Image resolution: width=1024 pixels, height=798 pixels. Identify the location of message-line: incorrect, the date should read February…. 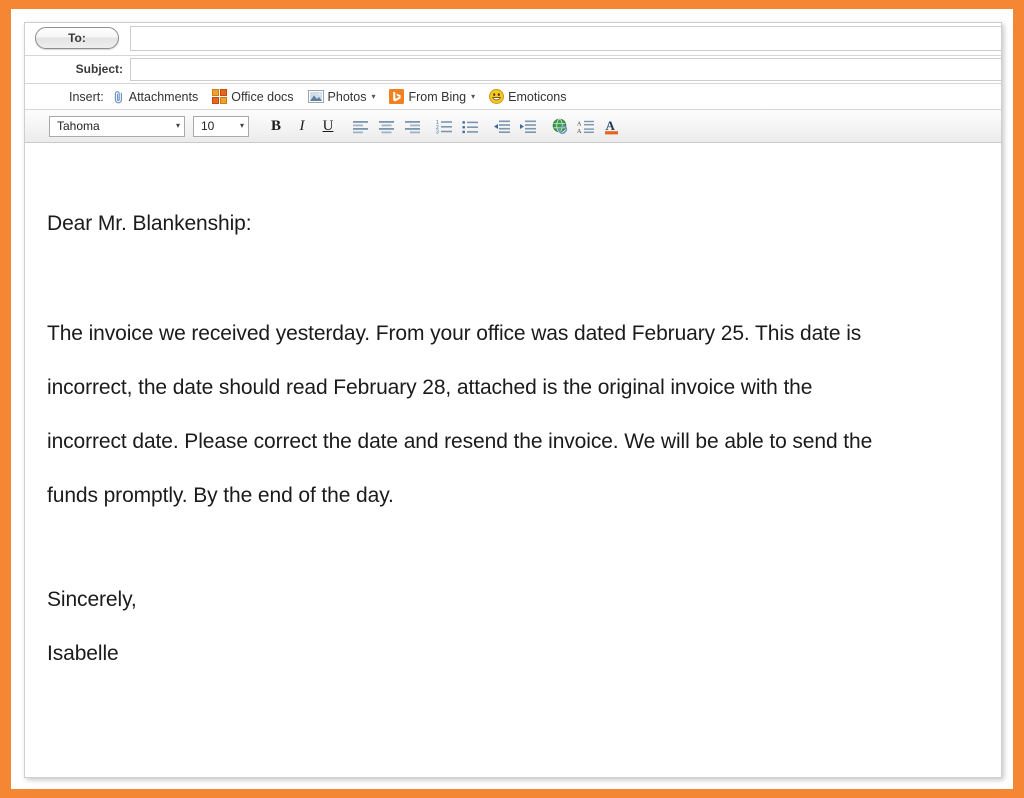
(430, 387).